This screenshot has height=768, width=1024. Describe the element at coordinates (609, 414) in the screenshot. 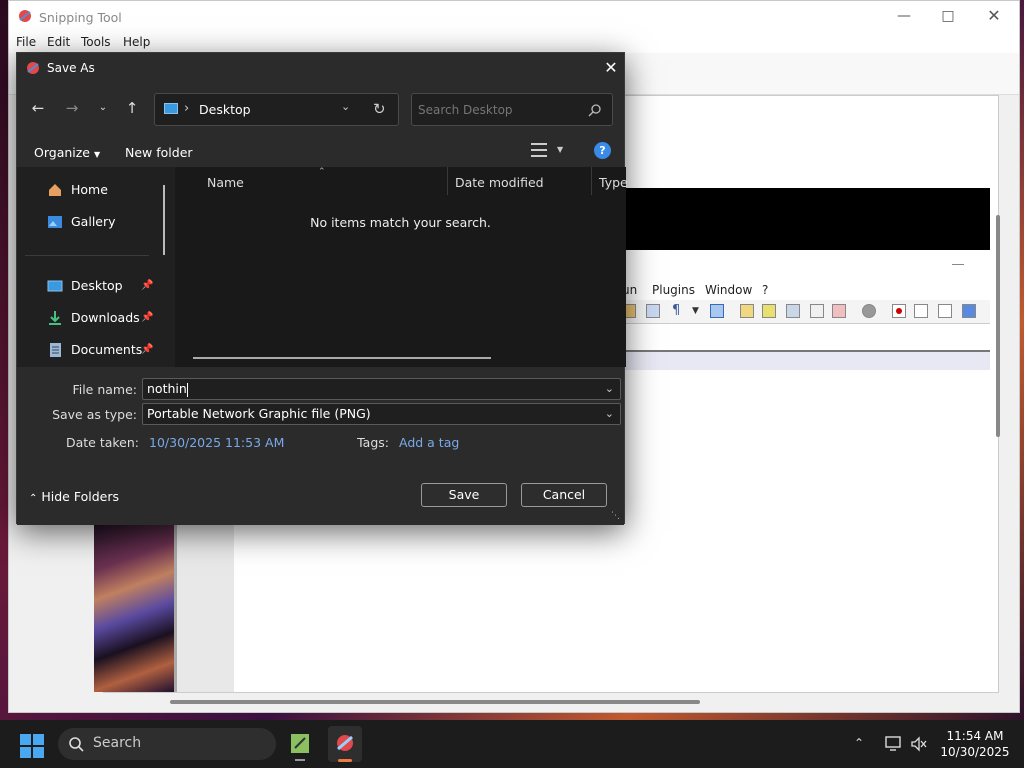

I see `save-type-dropdown-icon: ⌄` at that location.